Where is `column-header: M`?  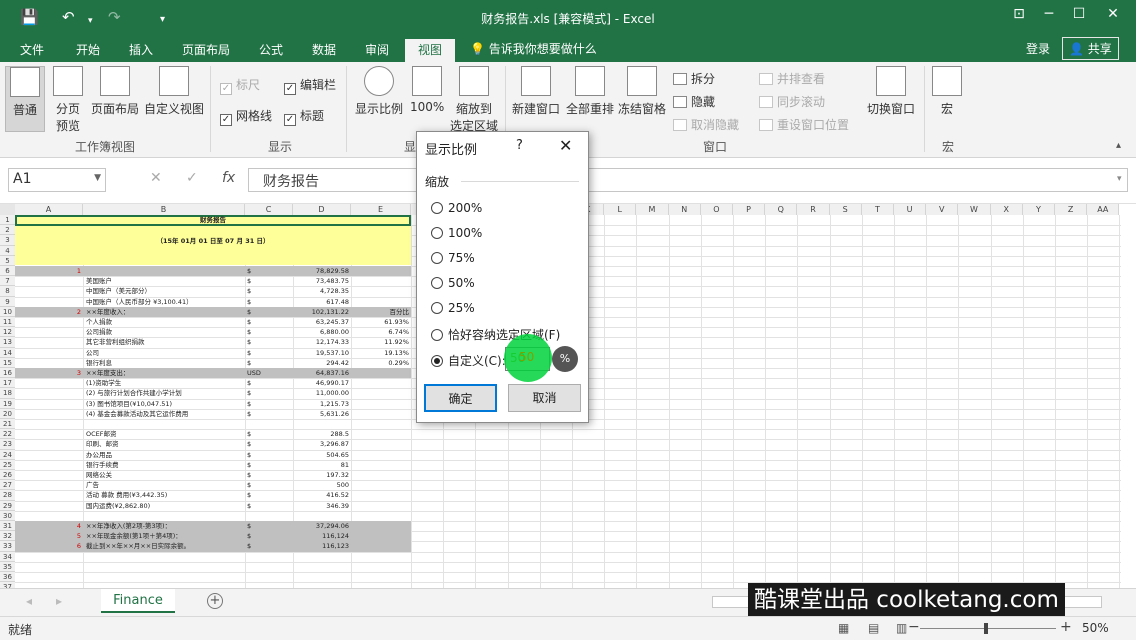
column-header: M is located at coordinates (652, 209).